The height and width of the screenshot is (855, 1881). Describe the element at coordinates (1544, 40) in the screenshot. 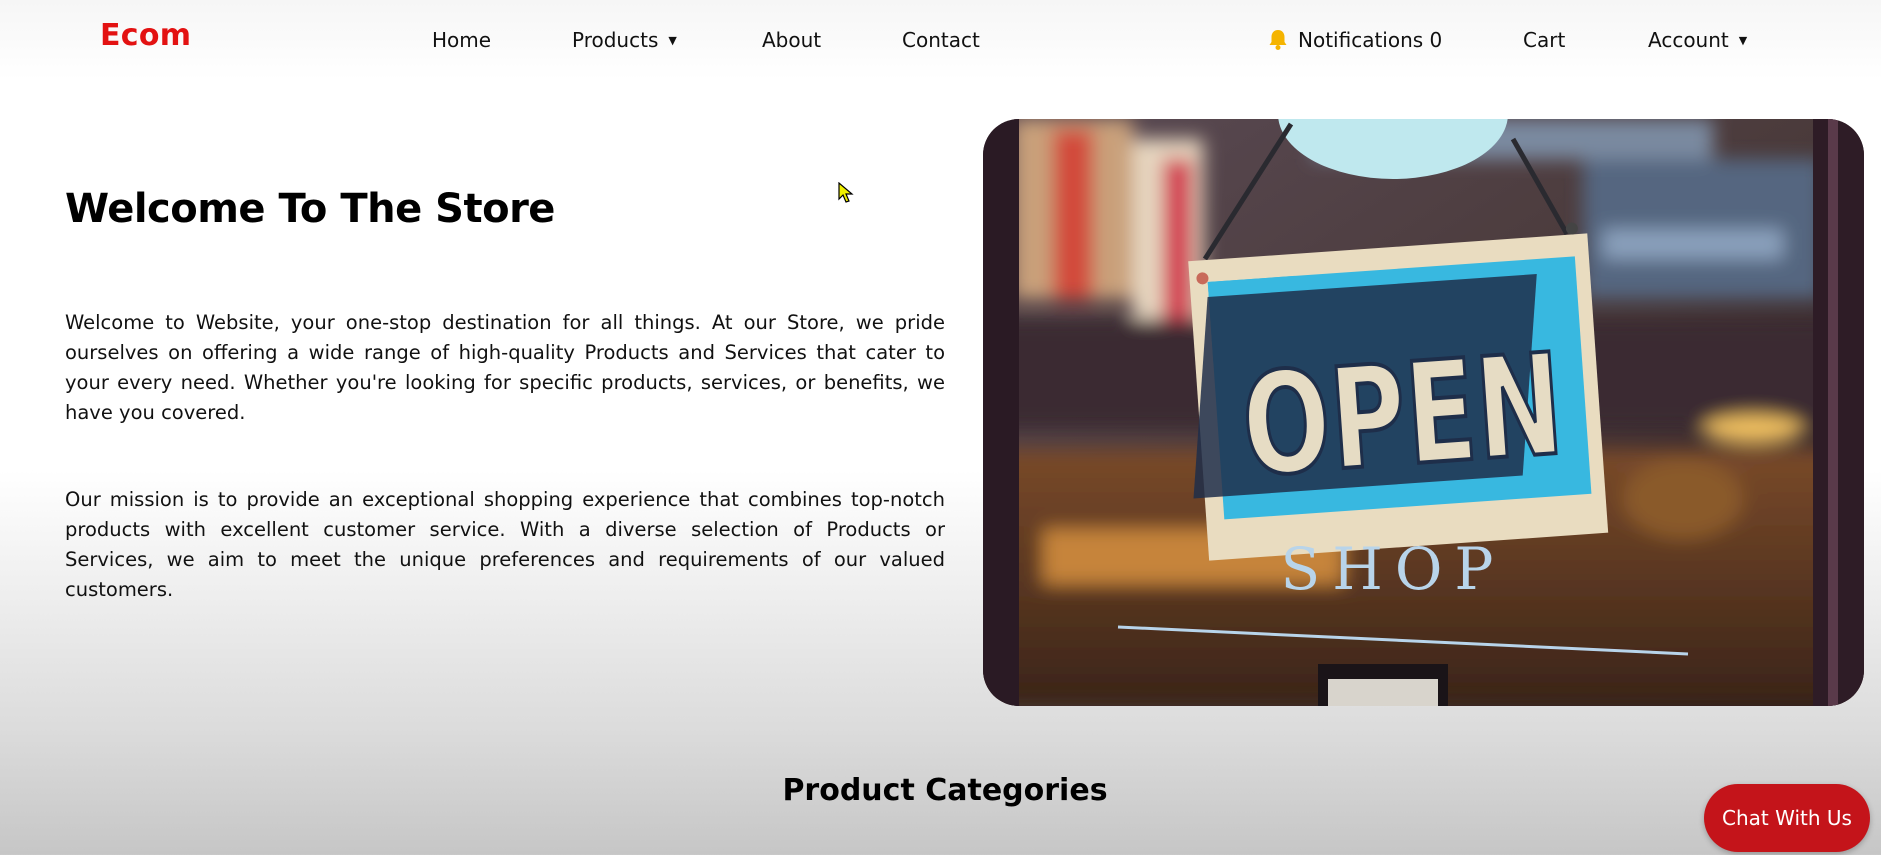

I see `nav-cart-link: Cart` at that location.